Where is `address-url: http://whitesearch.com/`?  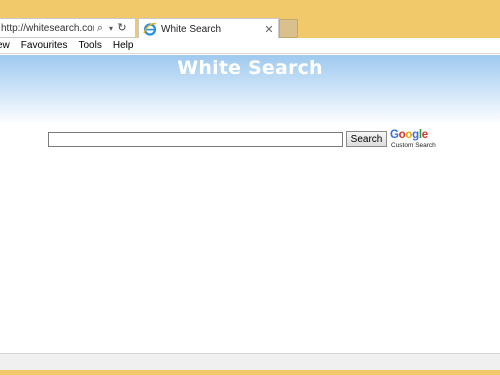 address-url: http://whitesearch.com/ is located at coordinates (47, 28).